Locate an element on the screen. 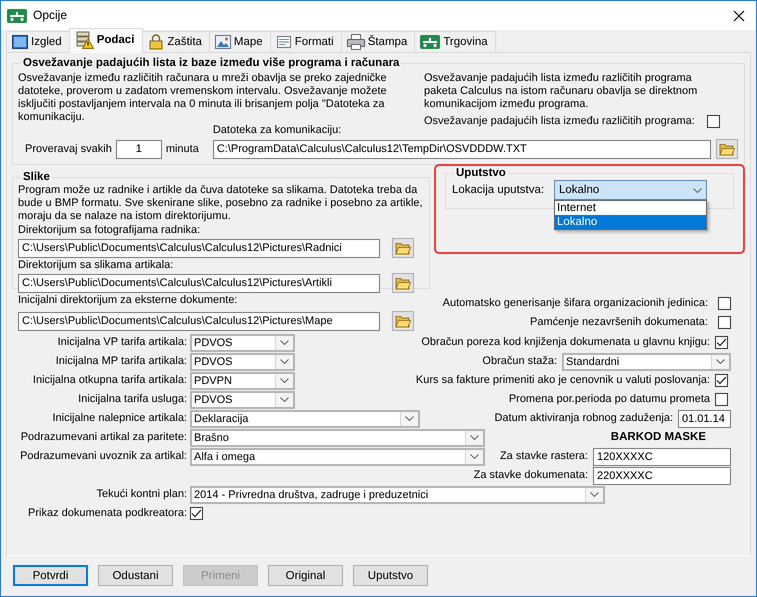  text-field: 120XXXXC is located at coordinates (662, 457).